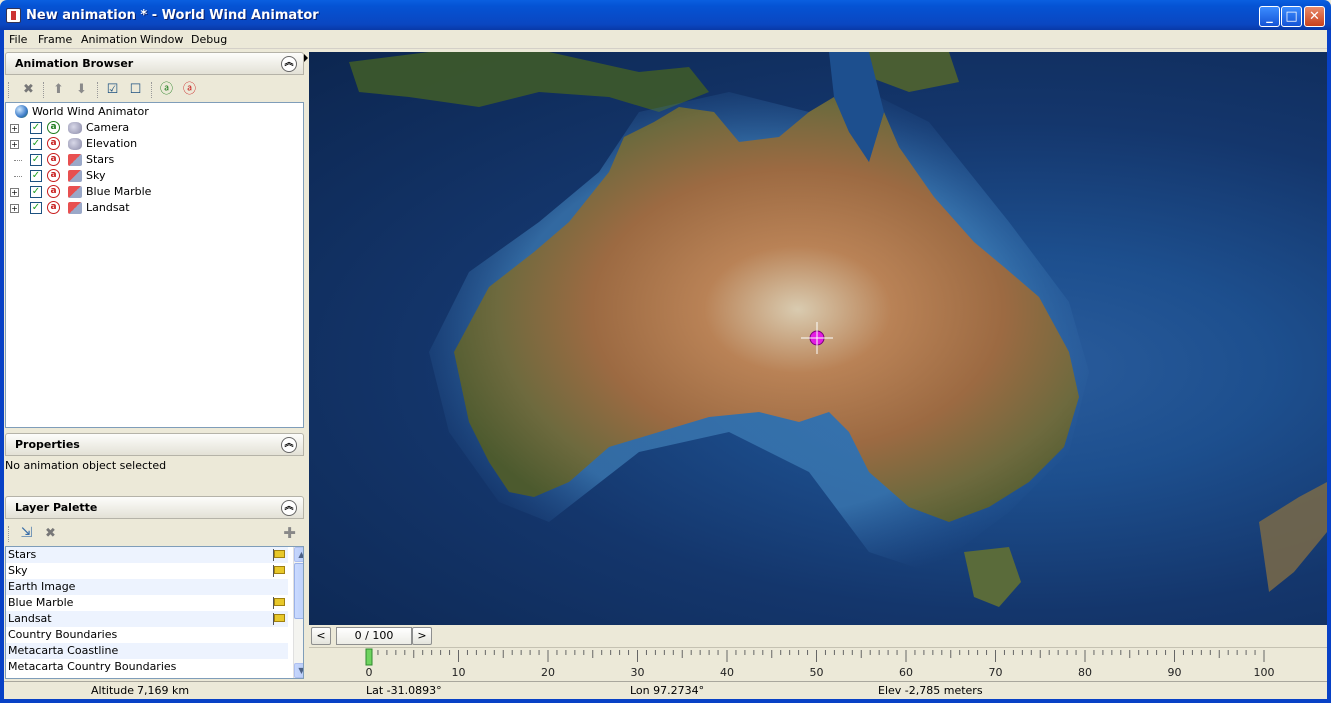 Image resolution: width=1331 pixels, height=703 pixels. What do you see at coordinates (147, 587) in the screenshot?
I see `layer-row: Earth Image` at bounding box center [147, 587].